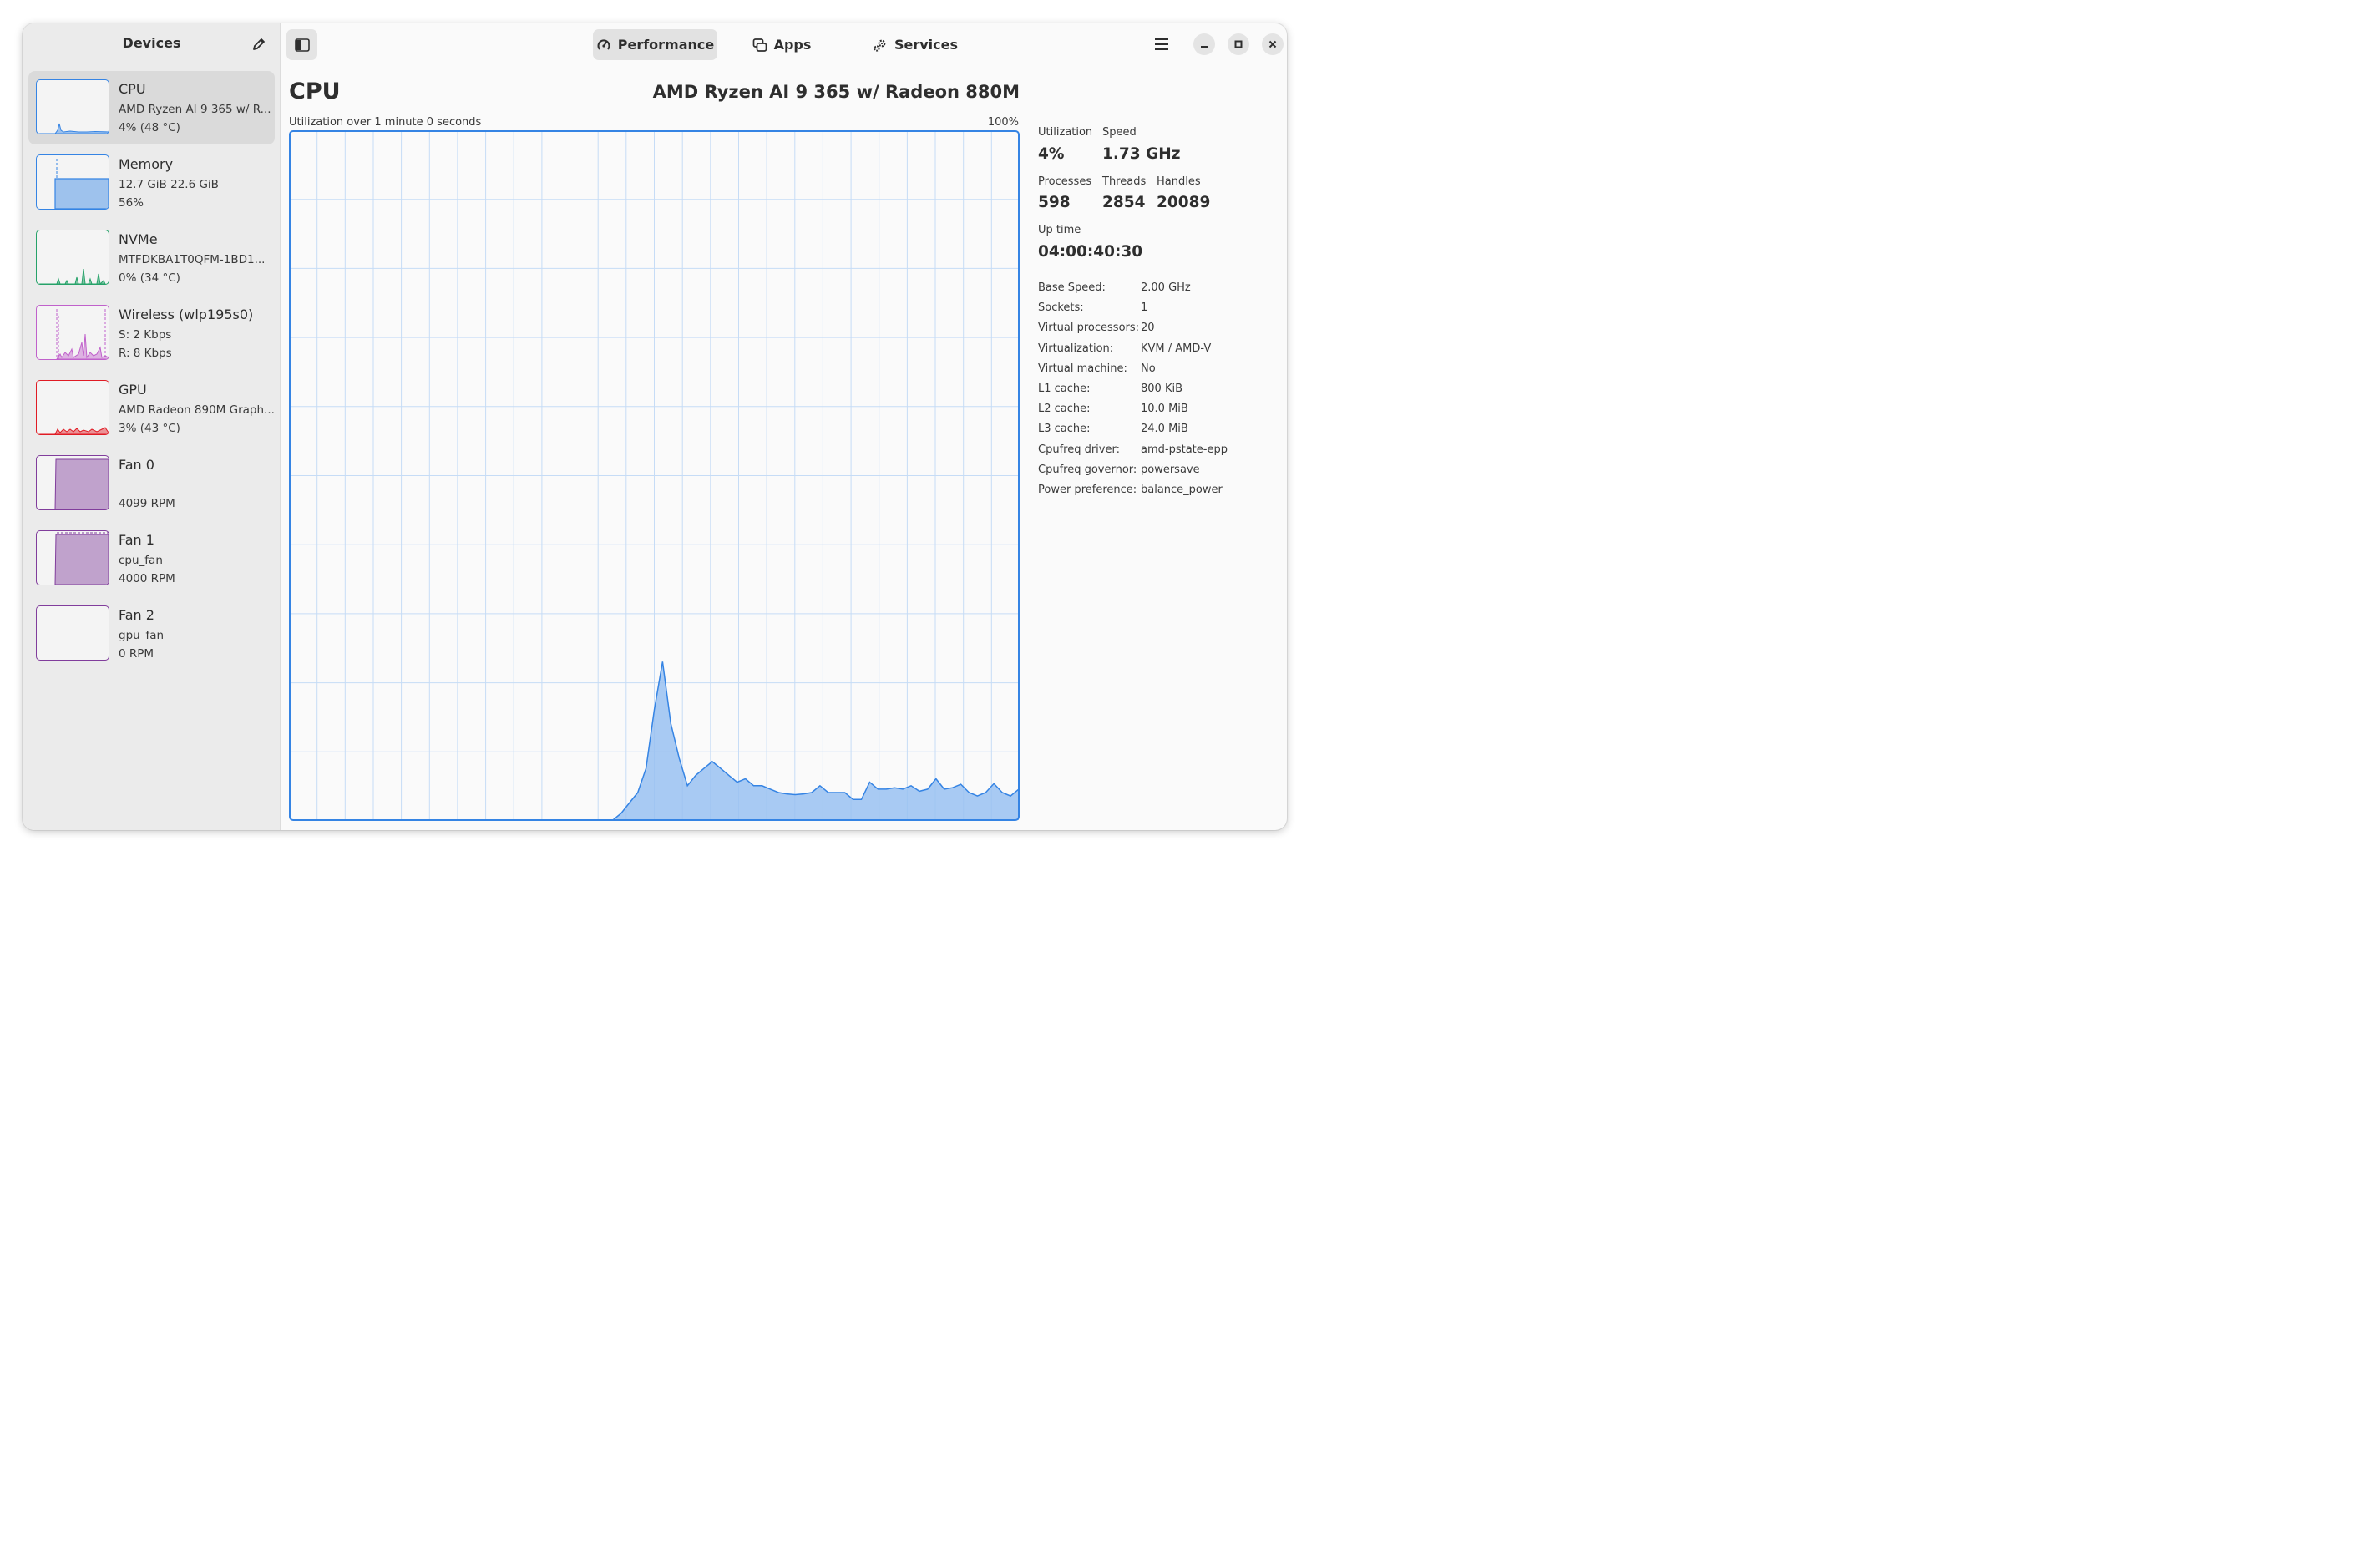 This screenshot has width=2380, height=1550. Describe the element at coordinates (654, 475) in the screenshot. I see `cpu-utilization-graph` at that location.